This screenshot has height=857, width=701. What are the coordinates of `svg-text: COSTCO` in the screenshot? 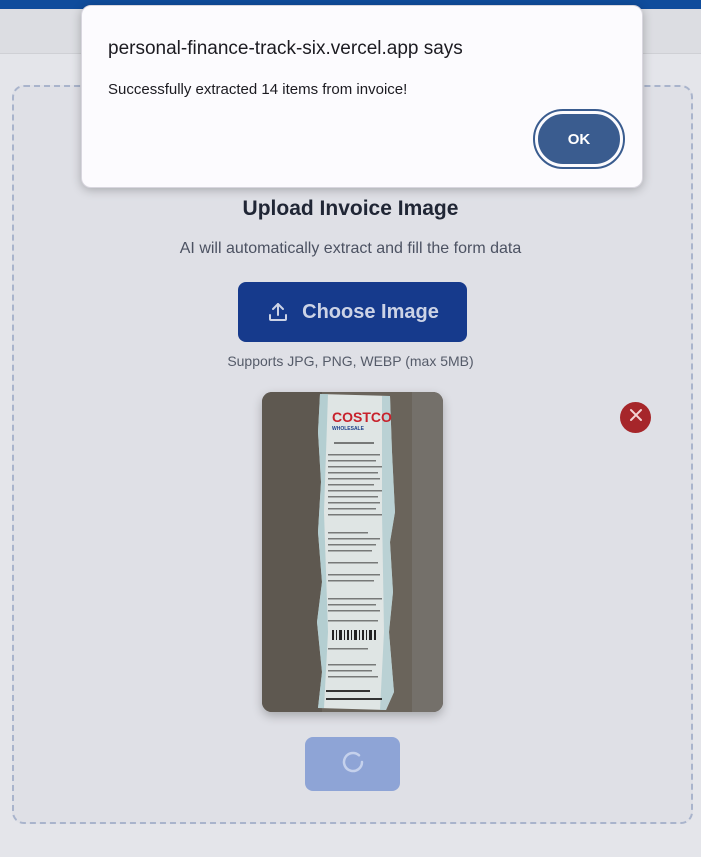 It's located at (362, 417).